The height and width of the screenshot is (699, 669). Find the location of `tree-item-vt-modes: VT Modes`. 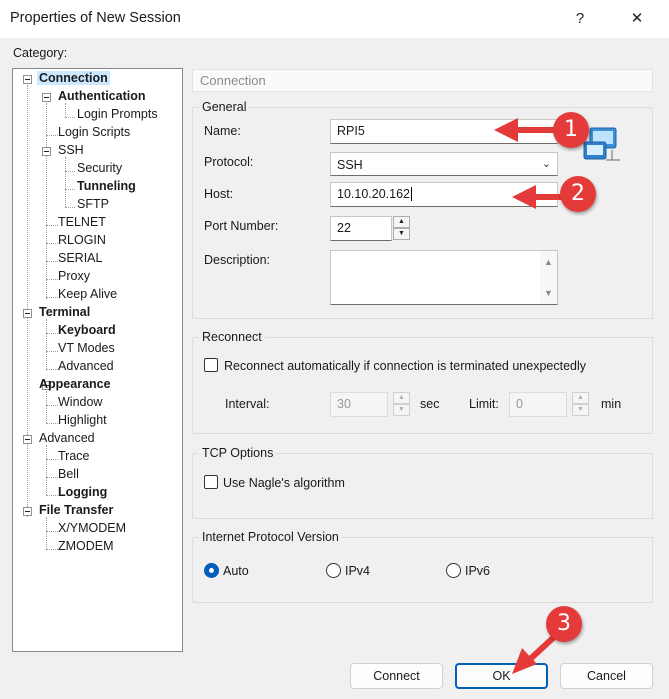

tree-item-vt-modes: VT Modes is located at coordinates (86, 348).